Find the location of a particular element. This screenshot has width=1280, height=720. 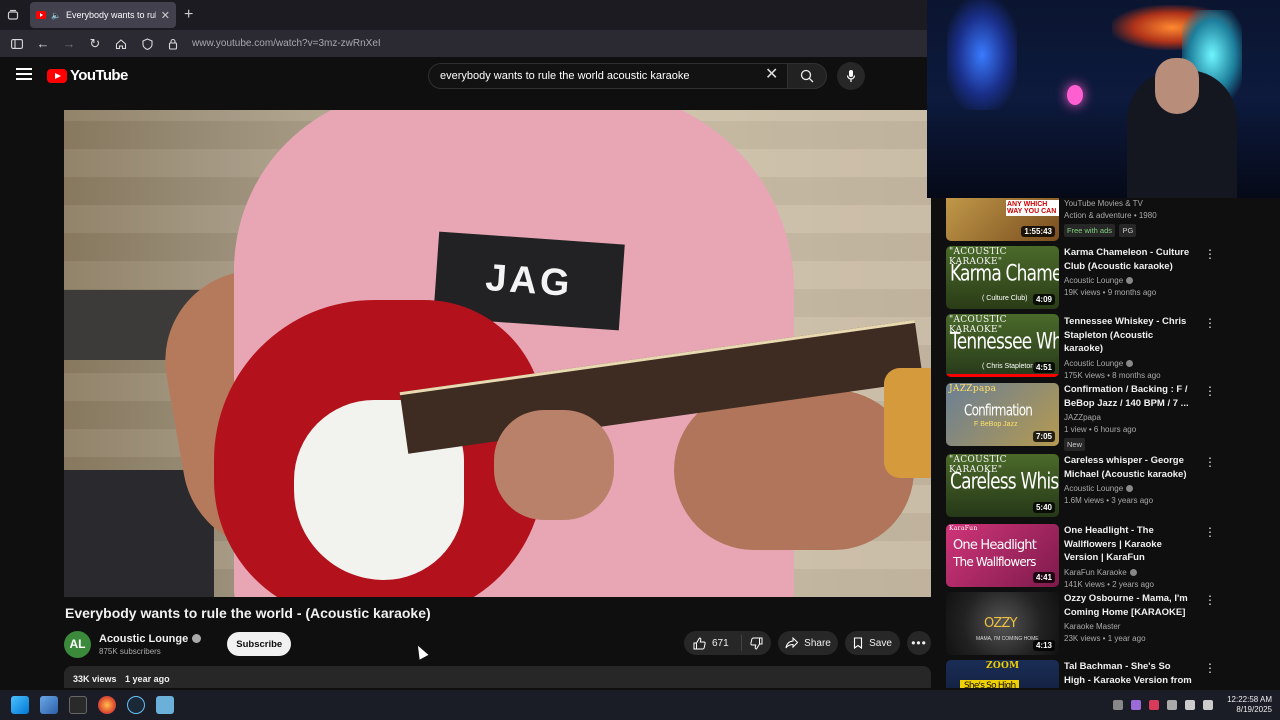

video-thumbnail: OZZY MAMA, I'M COMING HOME 4:13 is located at coordinates (1002, 623).